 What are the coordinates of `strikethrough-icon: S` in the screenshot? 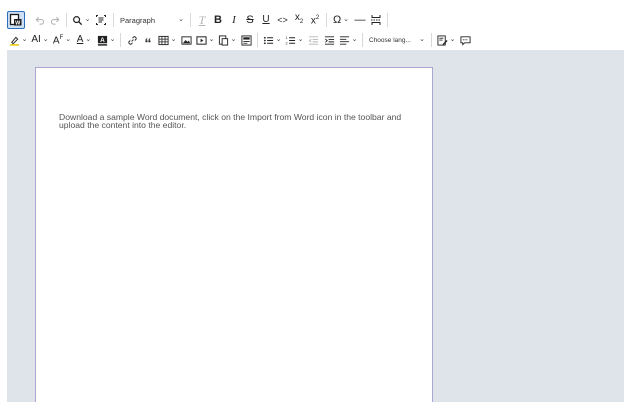 It's located at (250, 20).